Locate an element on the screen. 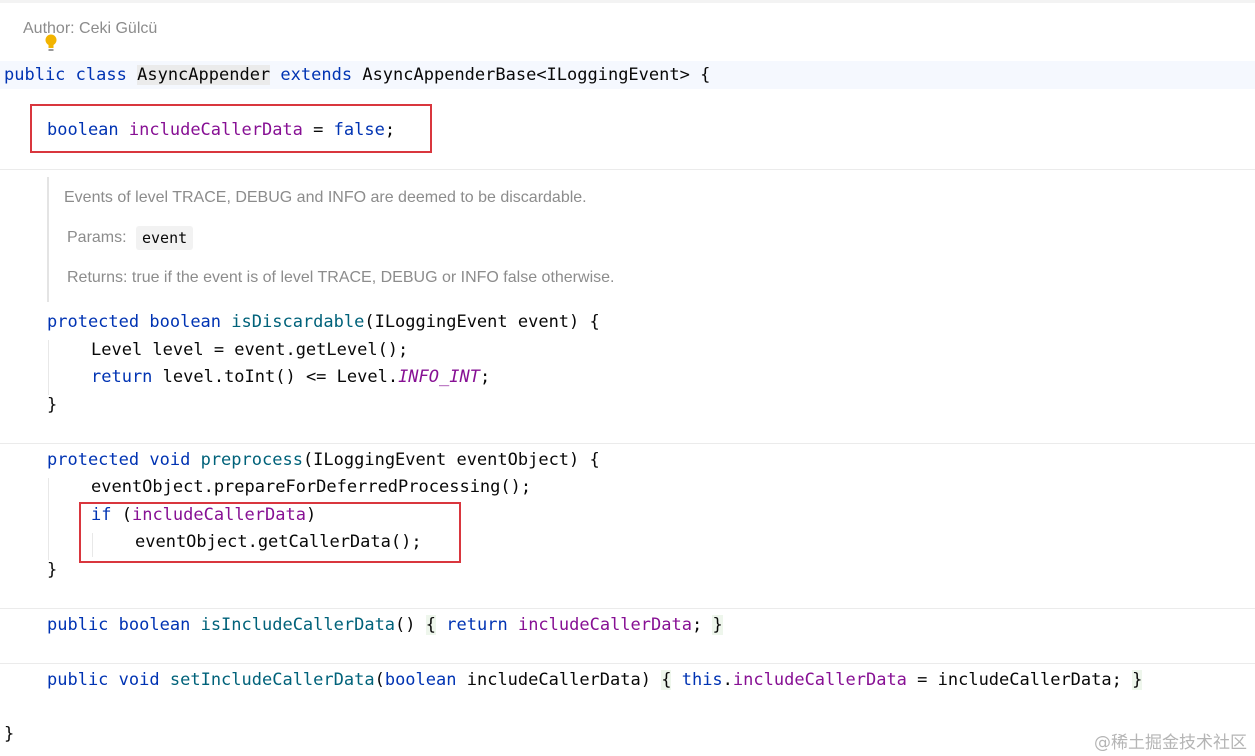  highlight-box-if is located at coordinates (270, 532).